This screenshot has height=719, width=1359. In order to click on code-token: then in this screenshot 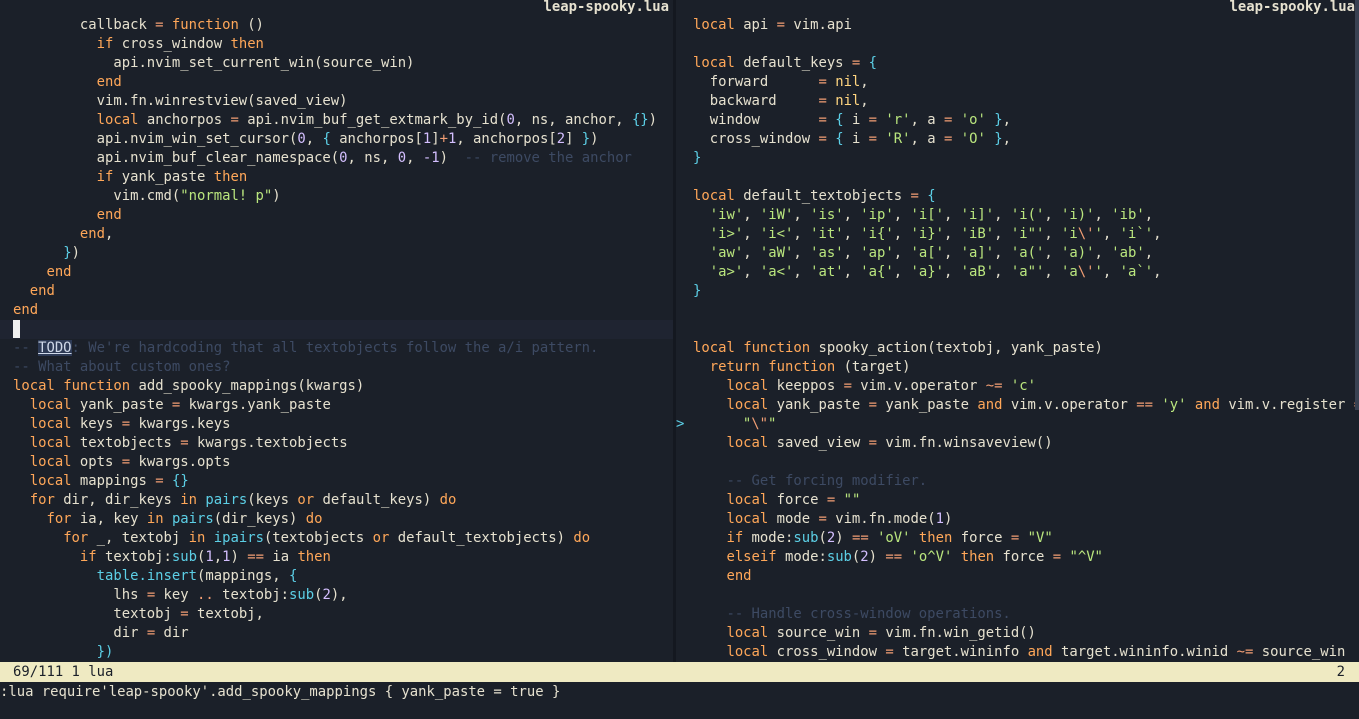, I will do `click(314, 557)`.